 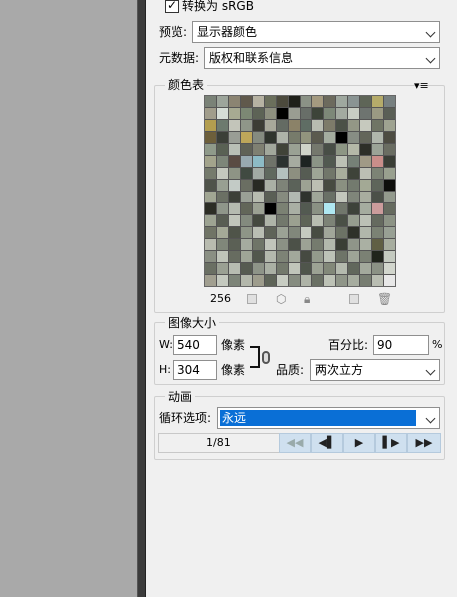 I want to click on metadata-dropdown: 版权和联系信息, so click(x=322, y=58).